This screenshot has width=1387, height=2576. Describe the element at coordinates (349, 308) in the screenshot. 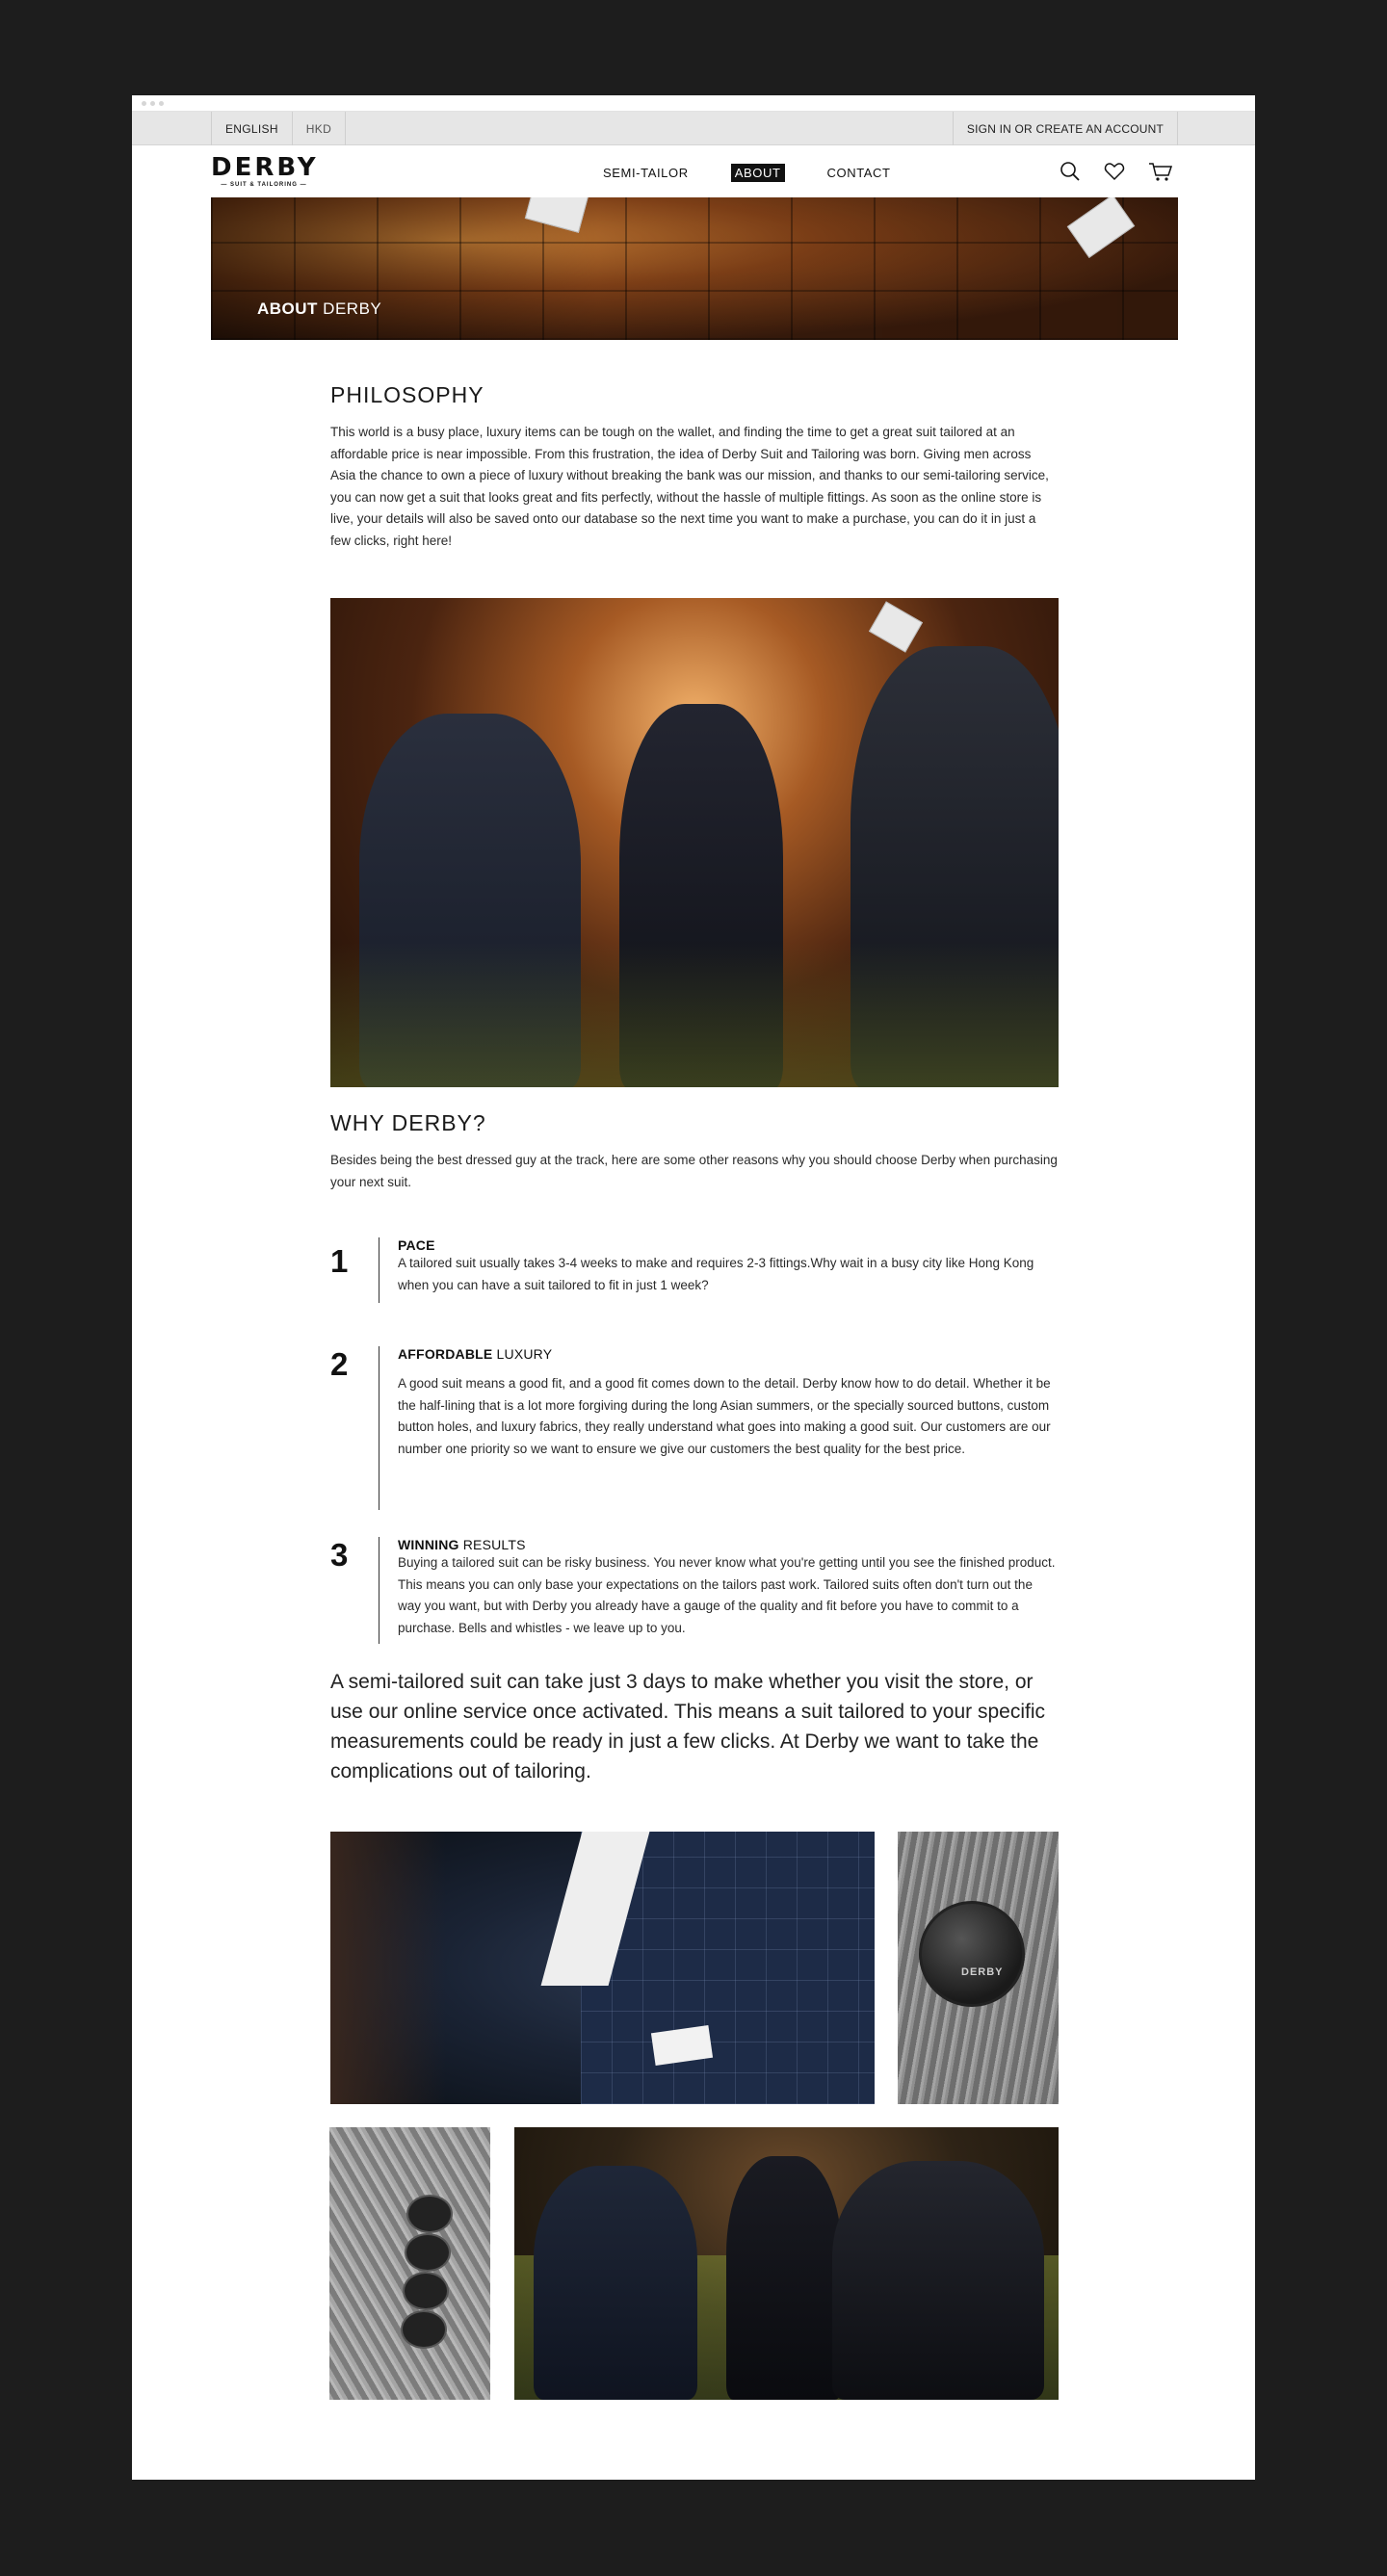

I see `hero-title-rest: DERBY` at that location.